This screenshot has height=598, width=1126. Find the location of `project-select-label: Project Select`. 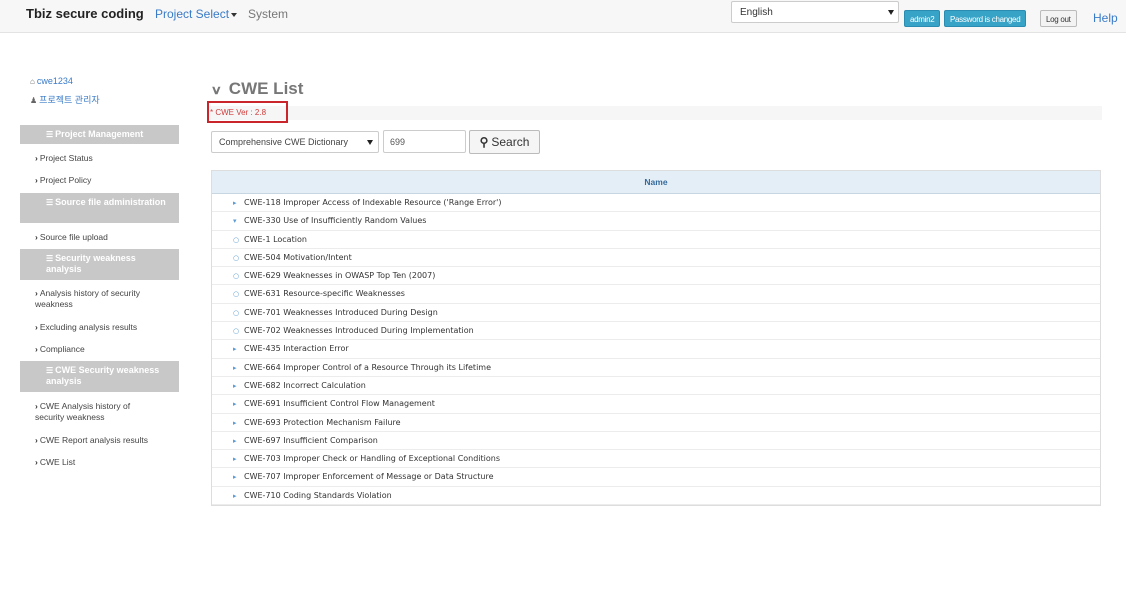

project-select-label: Project Select is located at coordinates (192, 14).